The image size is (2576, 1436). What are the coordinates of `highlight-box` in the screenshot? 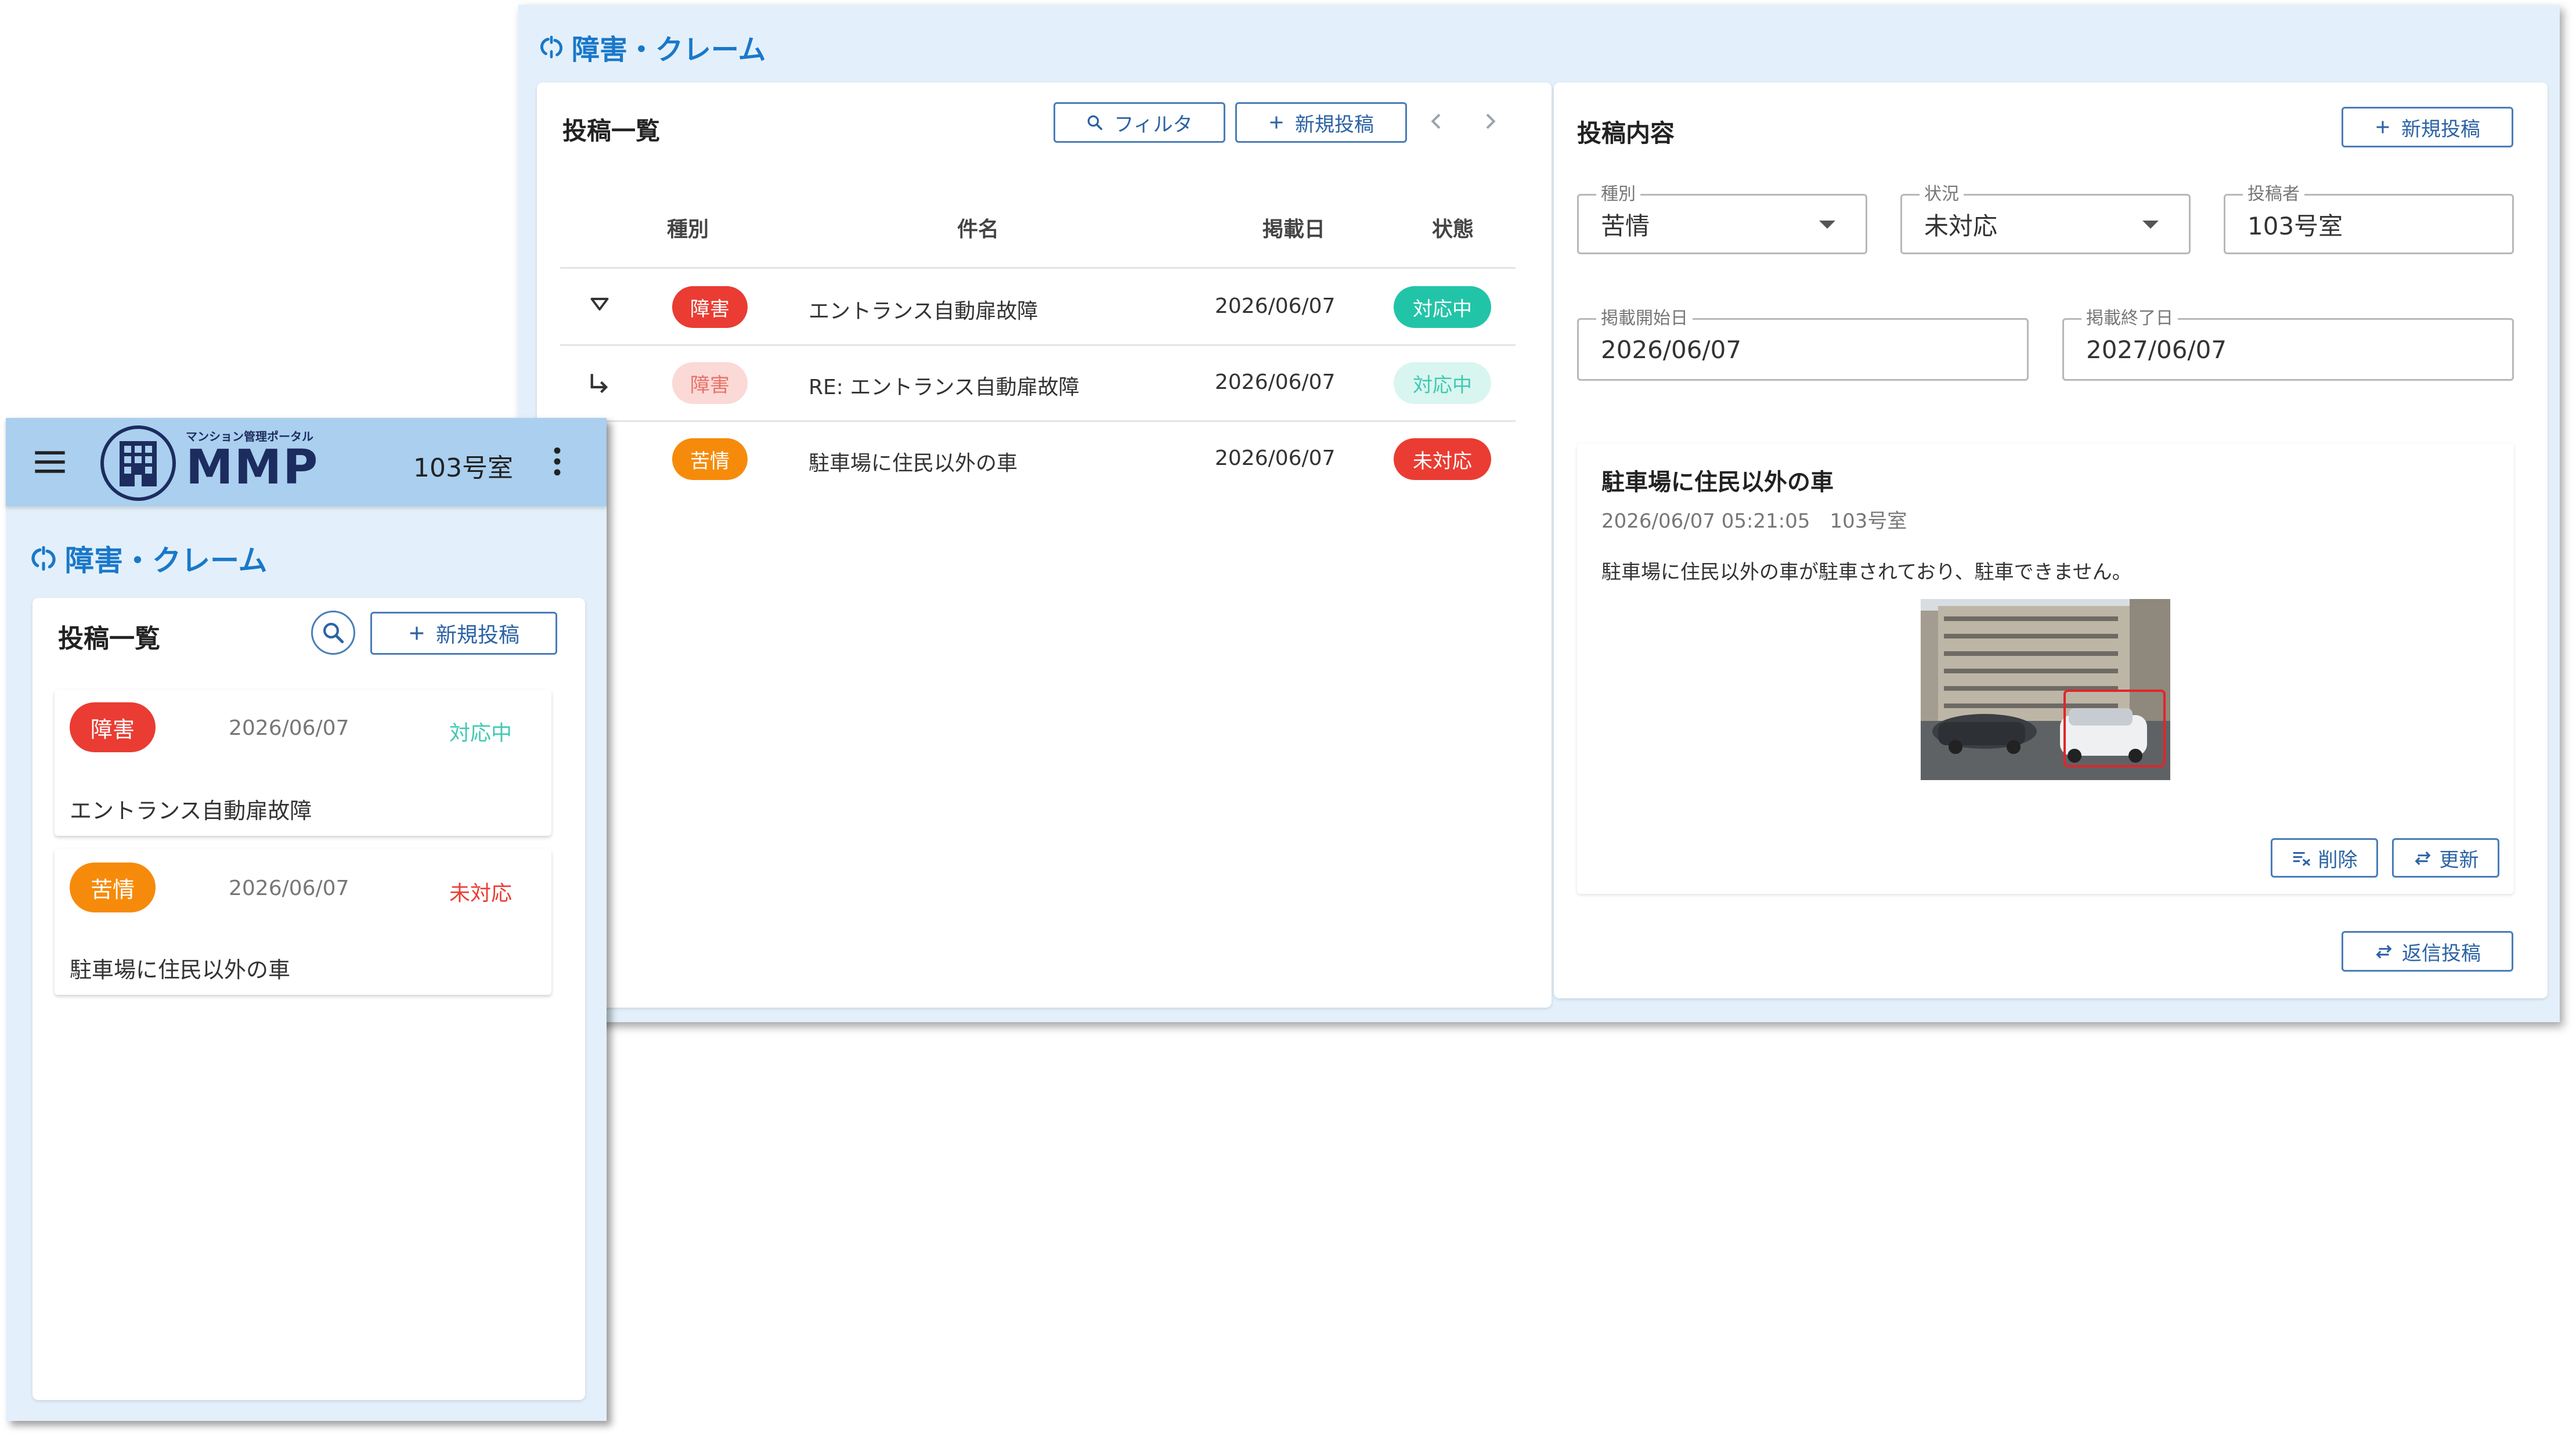 It's located at (2114, 728).